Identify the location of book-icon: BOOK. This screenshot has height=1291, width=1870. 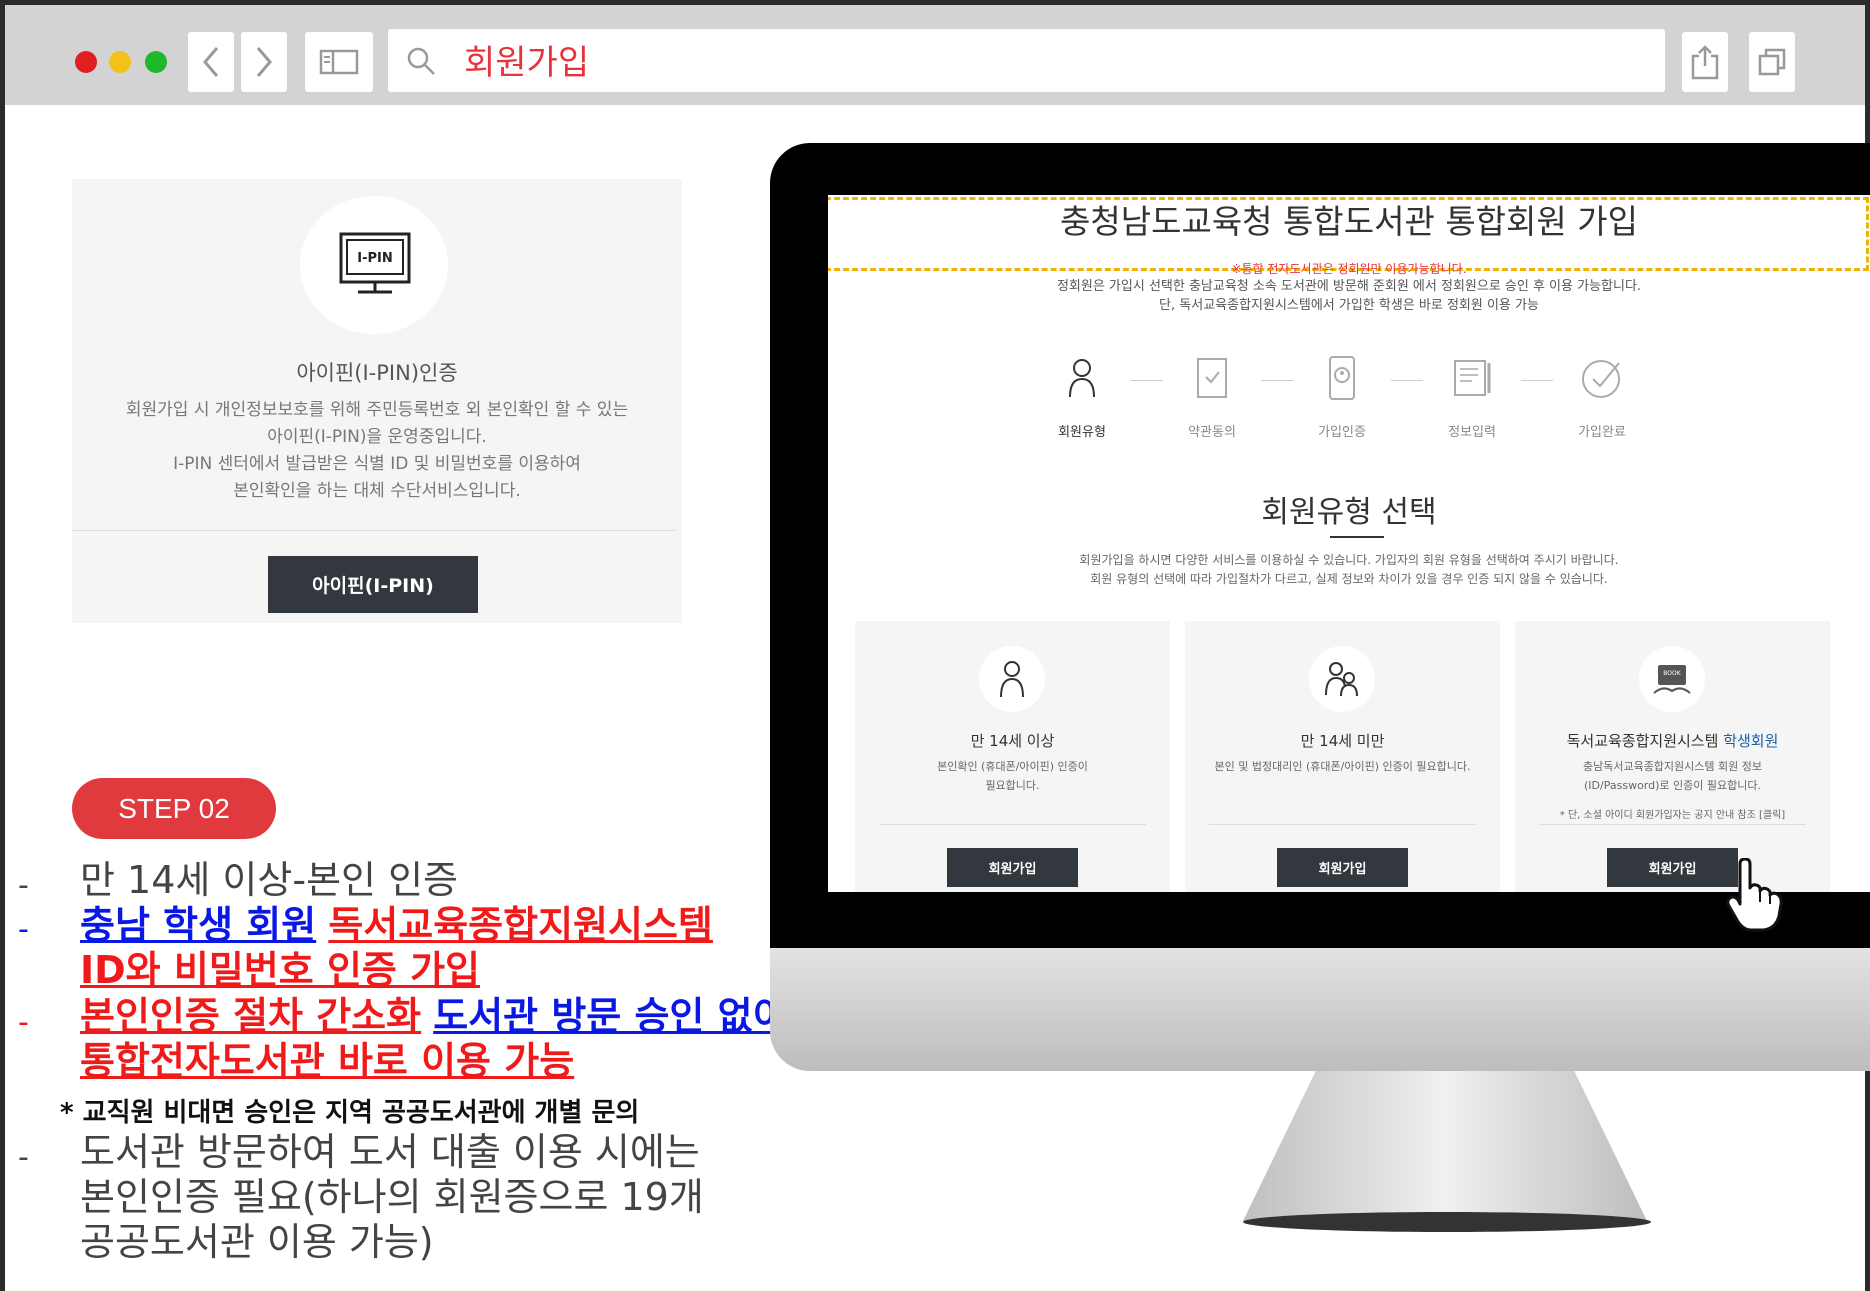
(1672, 679).